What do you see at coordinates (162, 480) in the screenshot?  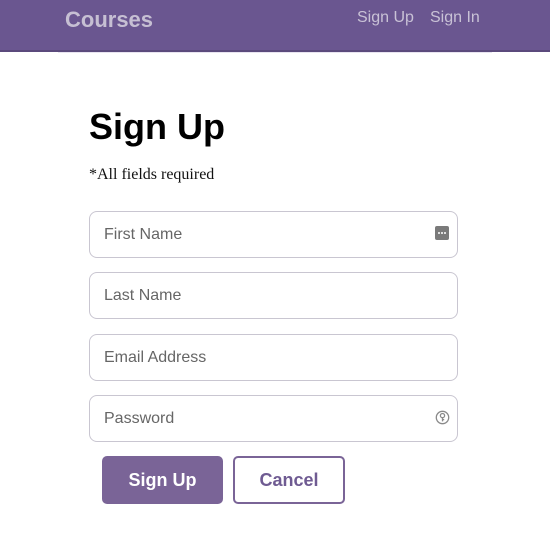 I see `sign-up-button: Sign Up` at bounding box center [162, 480].